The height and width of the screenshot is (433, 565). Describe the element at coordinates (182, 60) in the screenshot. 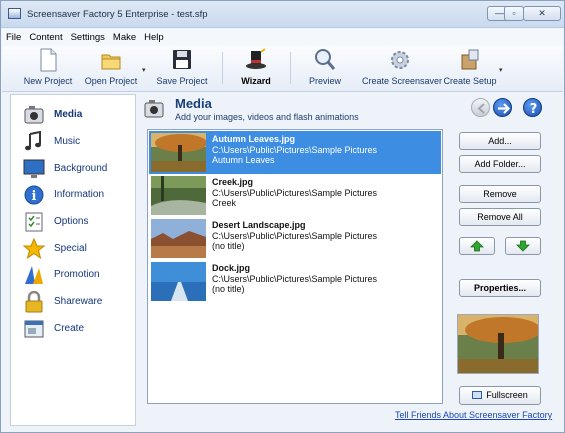

I see `floppy-disk-icon` at that location.